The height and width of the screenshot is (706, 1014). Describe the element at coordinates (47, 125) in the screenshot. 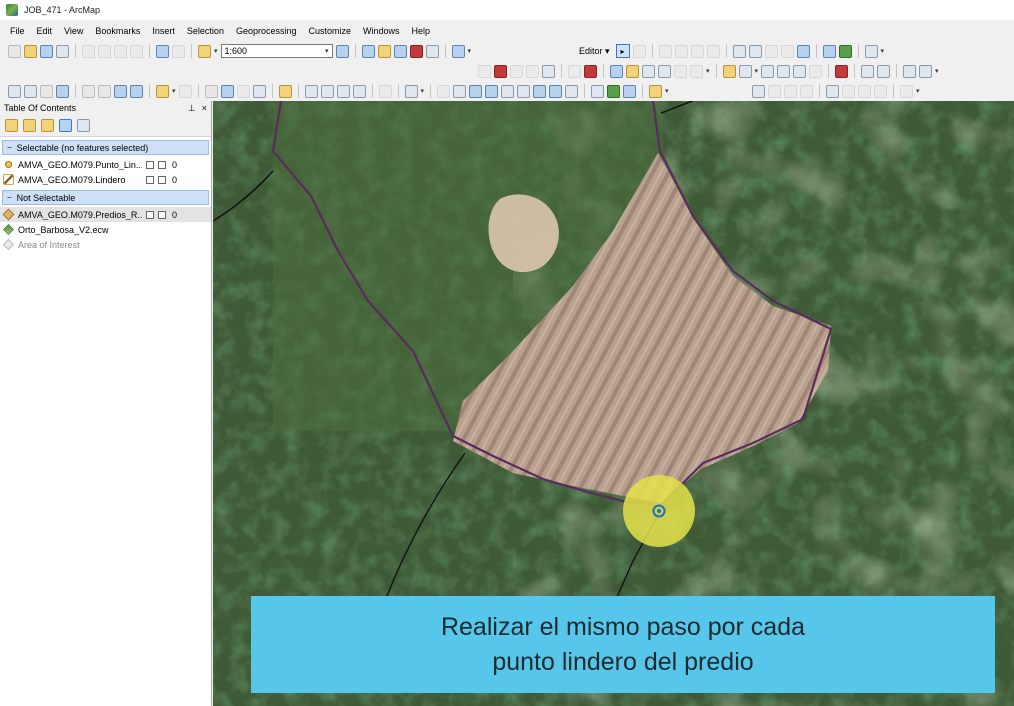

I see `list-by-visibility-icon` at that location.